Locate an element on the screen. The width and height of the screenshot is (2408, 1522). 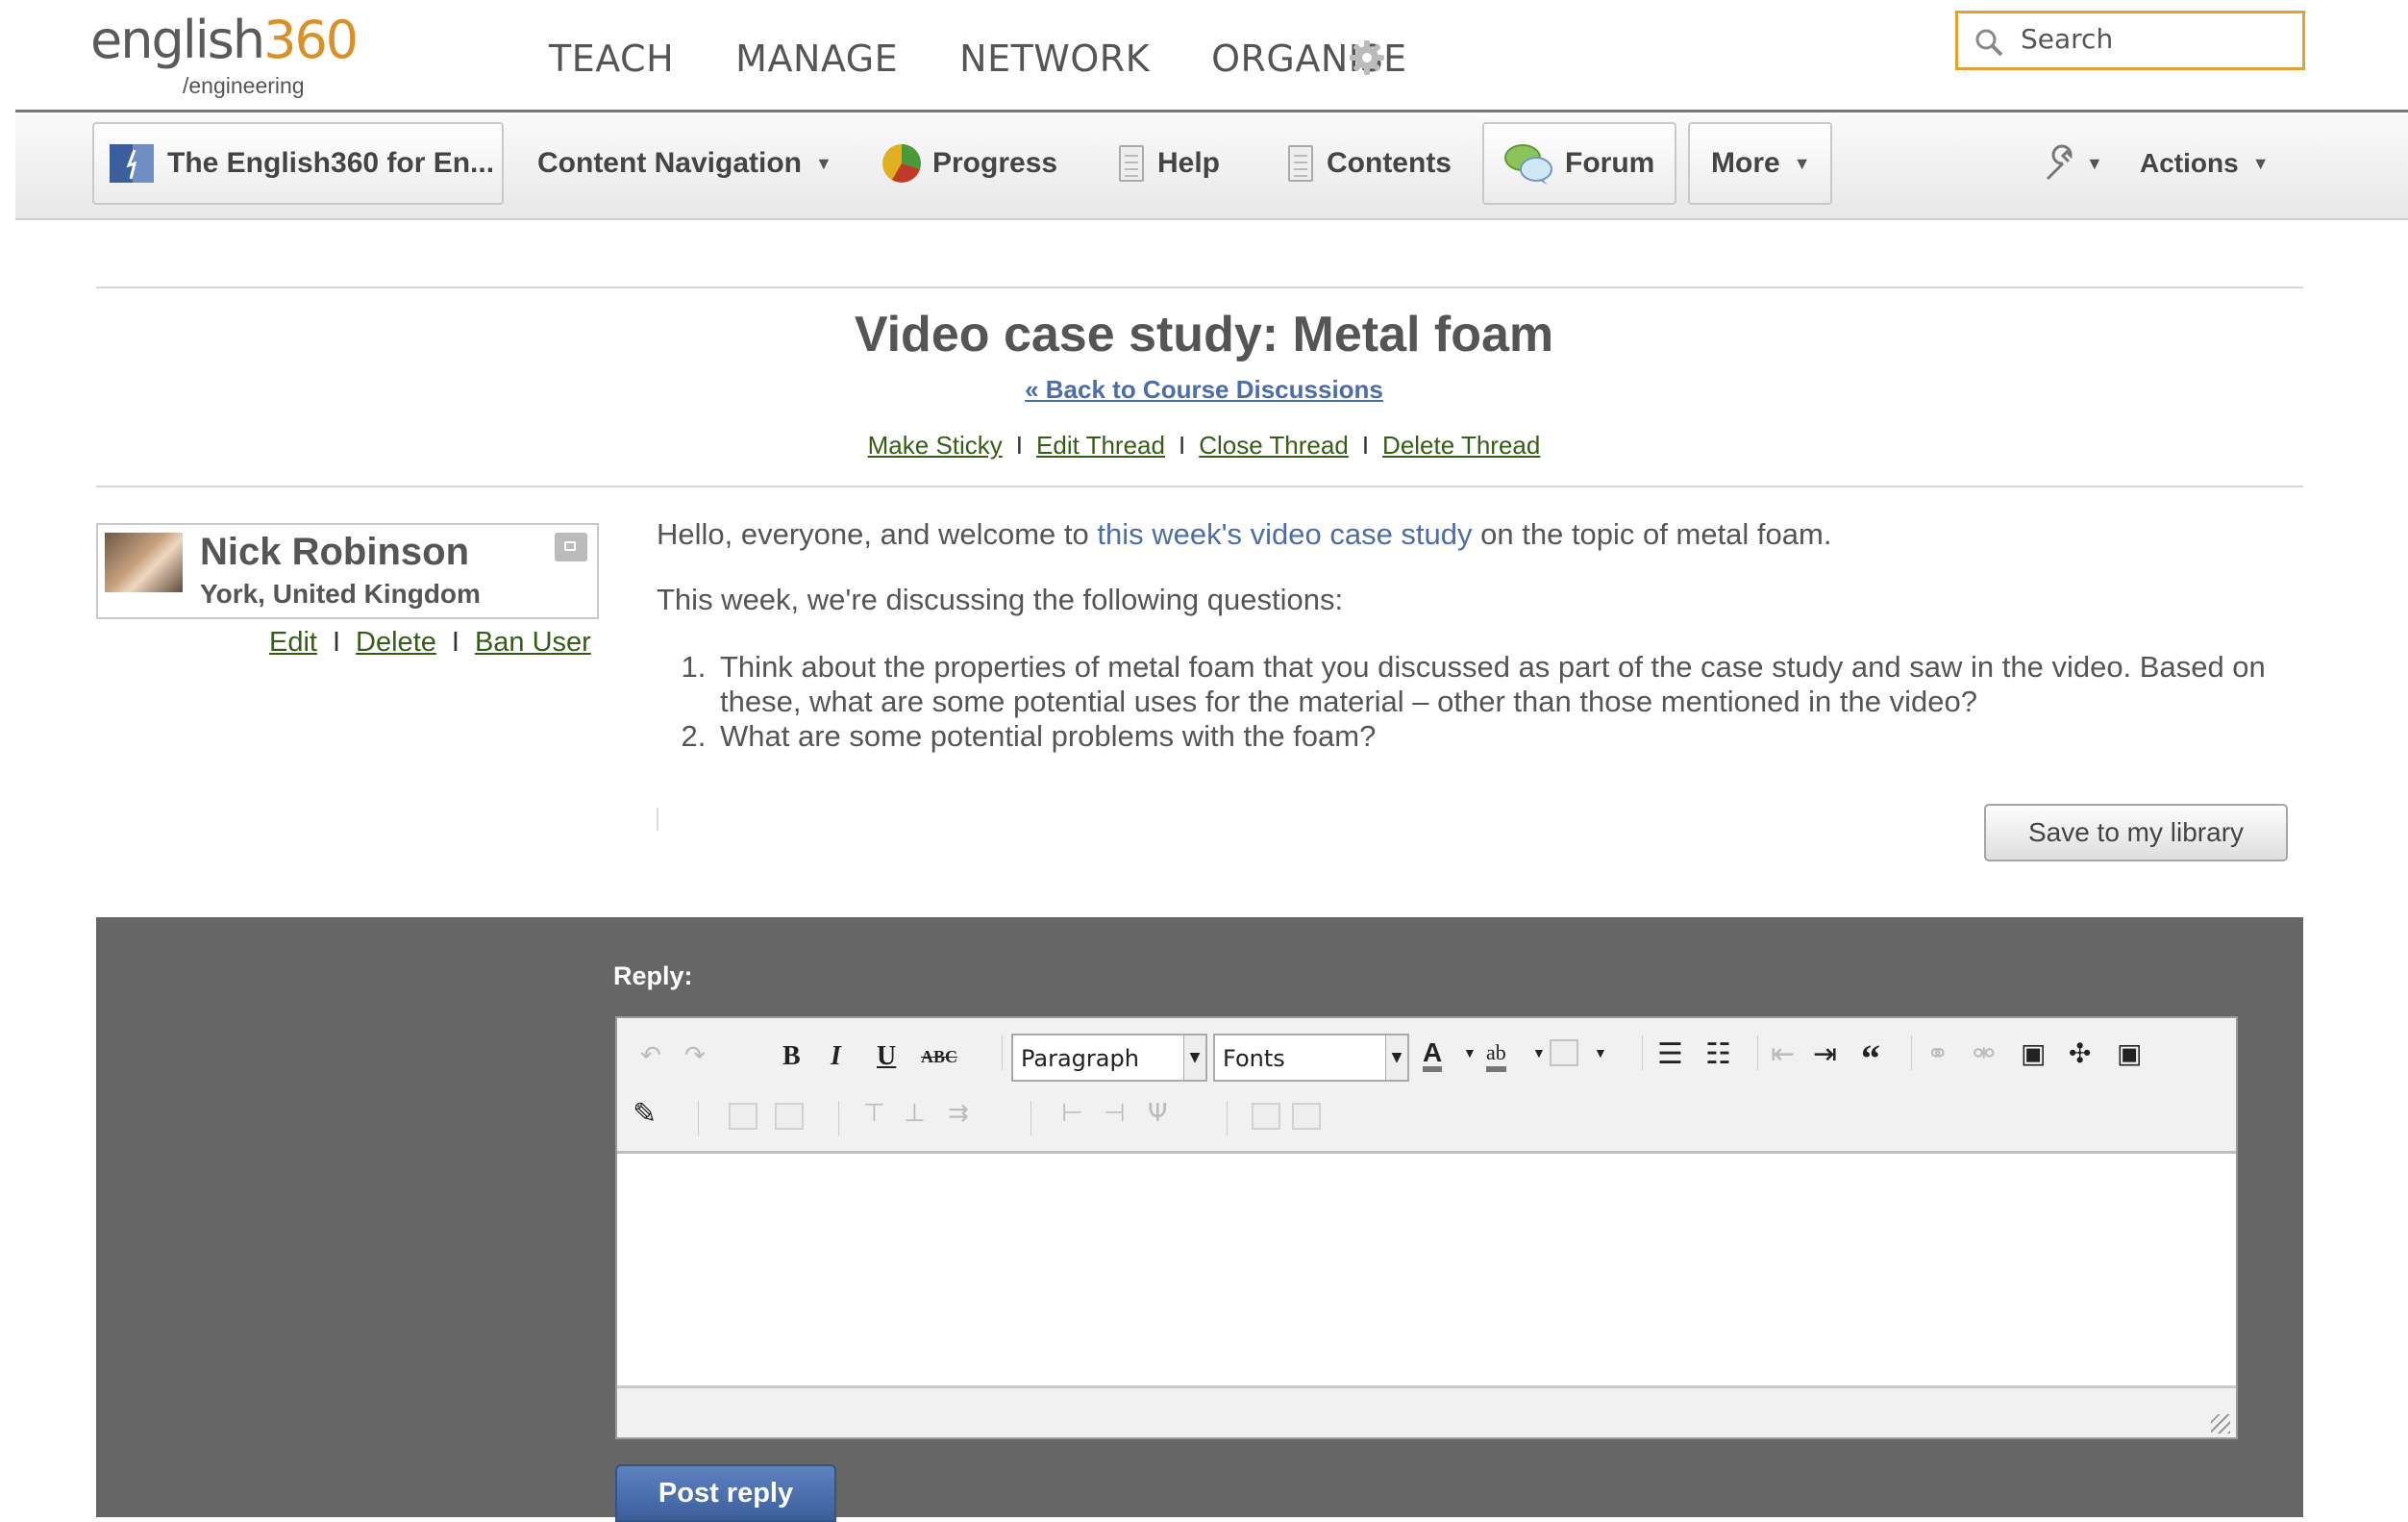
thread-title: Video case study: Metal foam is located at coordinates (1204, 335).